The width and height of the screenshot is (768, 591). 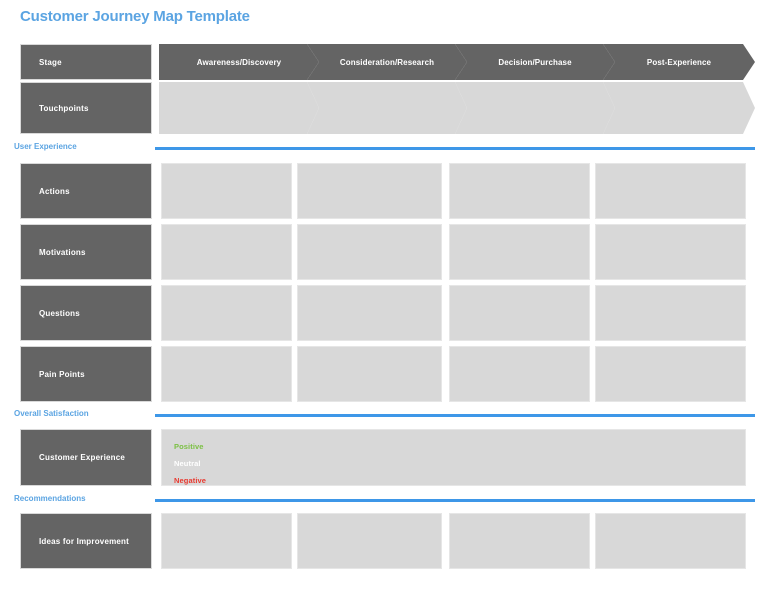 What do you see at coordinates (50, 498) in the screenshot?
I see `section-heading-text: Recommendations` at bounding box center [50, 498].